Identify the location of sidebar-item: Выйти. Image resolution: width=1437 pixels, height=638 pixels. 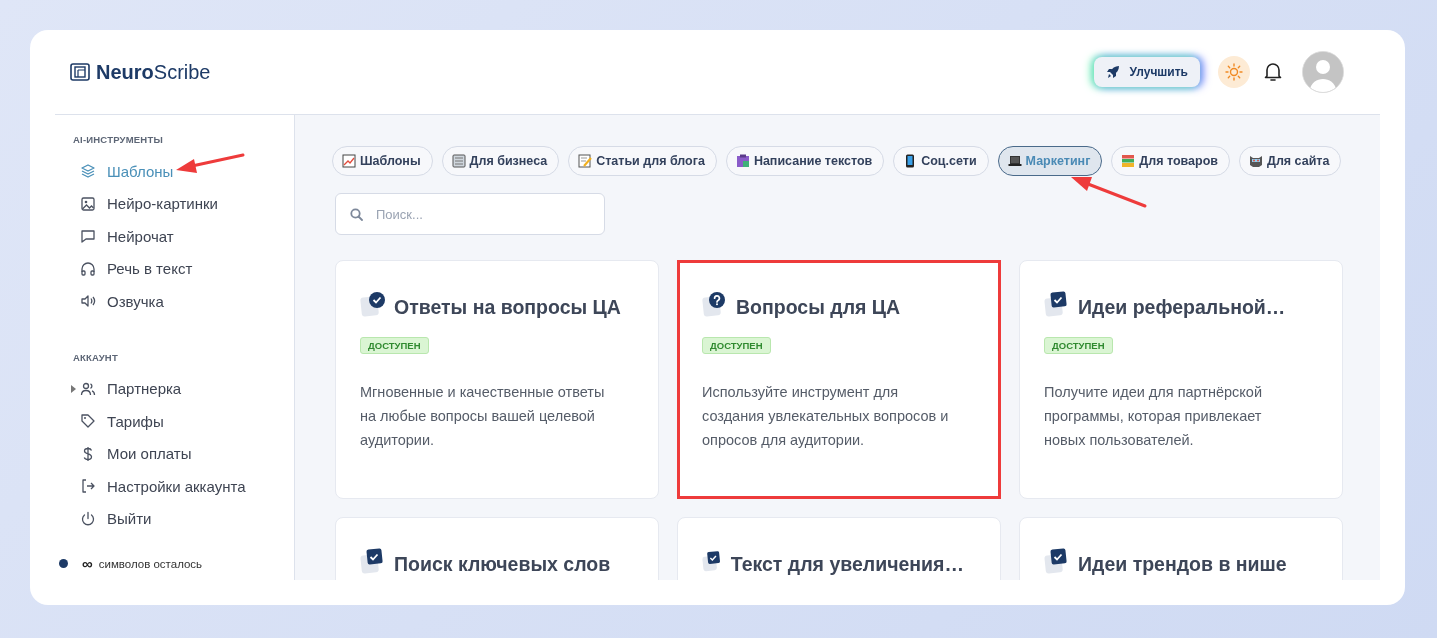
(103, 518).